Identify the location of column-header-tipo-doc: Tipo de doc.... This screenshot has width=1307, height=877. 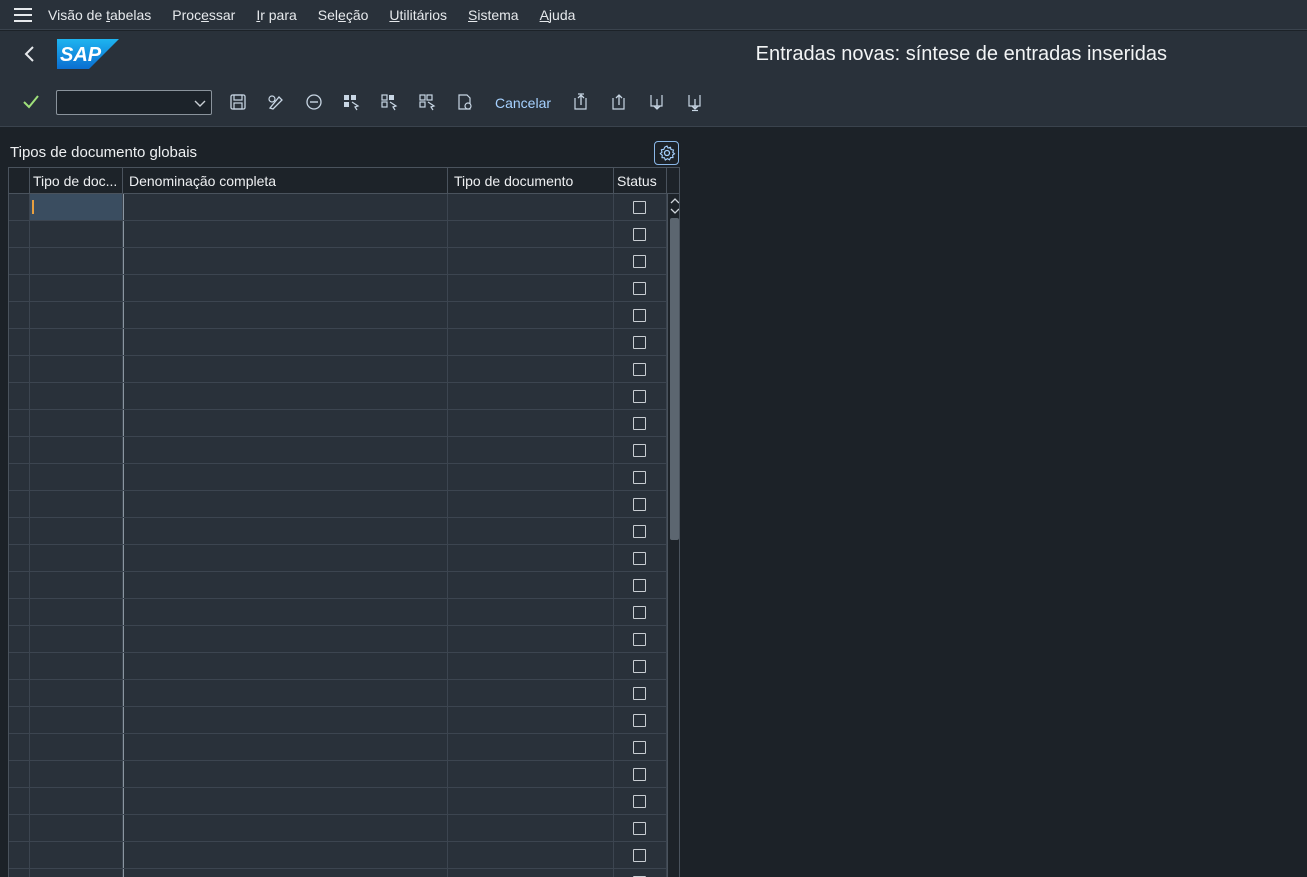
(76, 181).